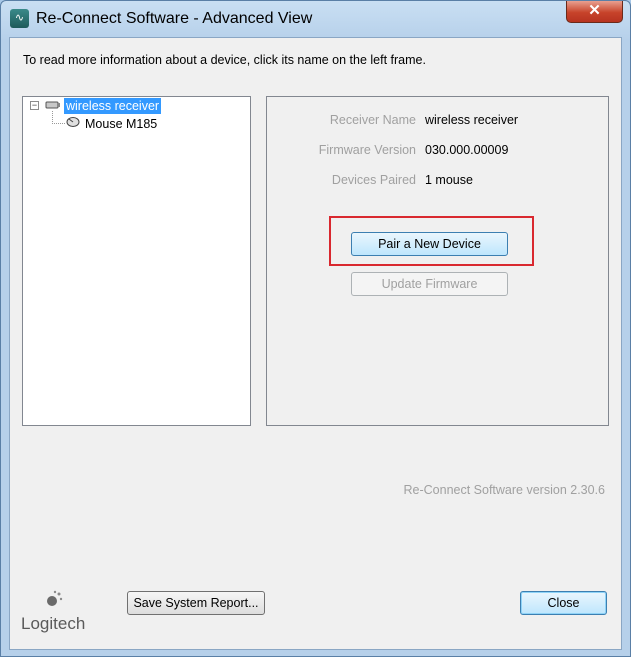 Image resolution: width=631 pixels, height=657 pixels. Describe the element at coordinates (174, 18) in the screenshot. I see `window-title: Re-Connect Software - Advanced View` at that location.